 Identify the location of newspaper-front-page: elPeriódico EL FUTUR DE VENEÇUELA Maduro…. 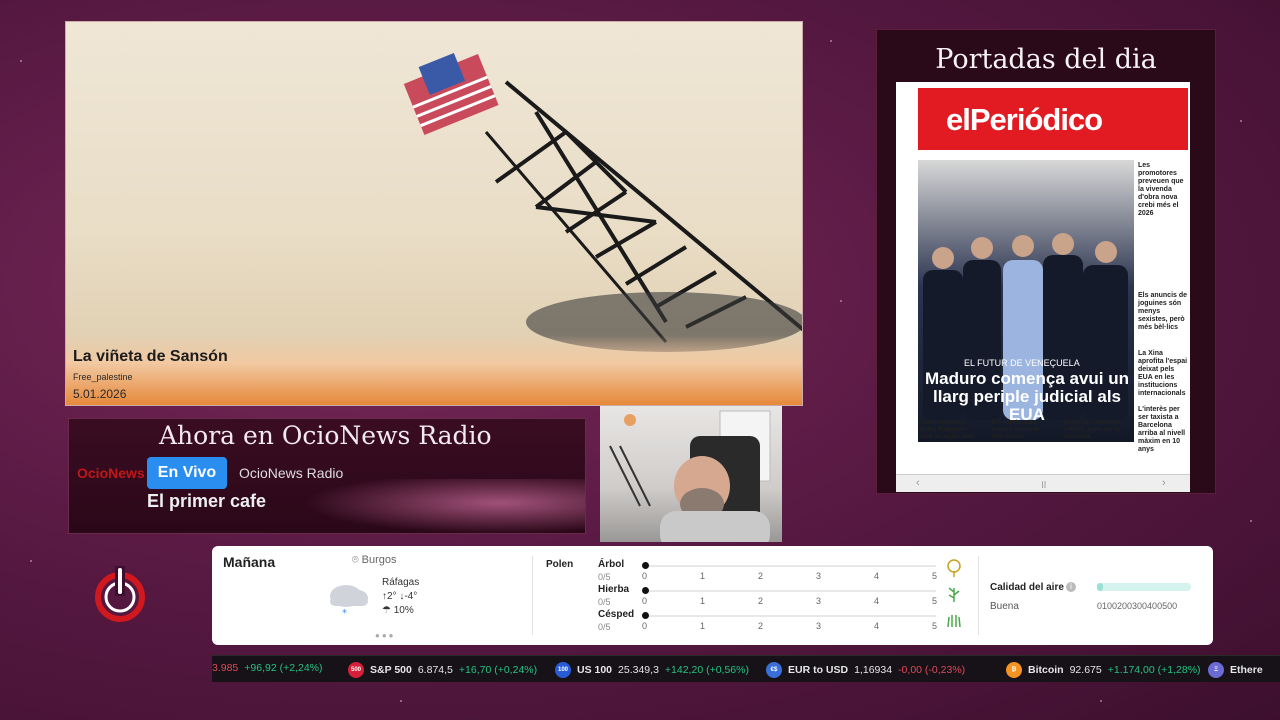
(1043, 287).